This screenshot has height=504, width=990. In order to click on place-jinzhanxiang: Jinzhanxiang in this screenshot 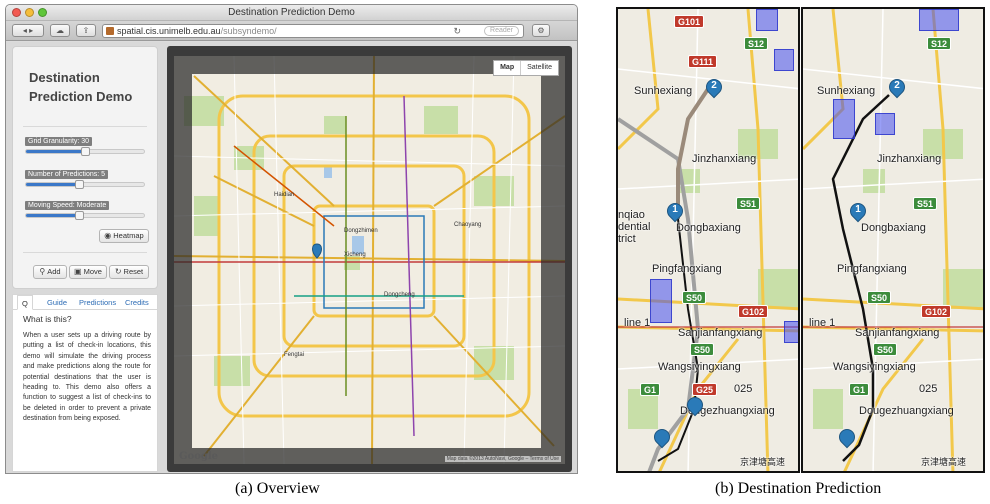, I will do `click(724, 159)`.